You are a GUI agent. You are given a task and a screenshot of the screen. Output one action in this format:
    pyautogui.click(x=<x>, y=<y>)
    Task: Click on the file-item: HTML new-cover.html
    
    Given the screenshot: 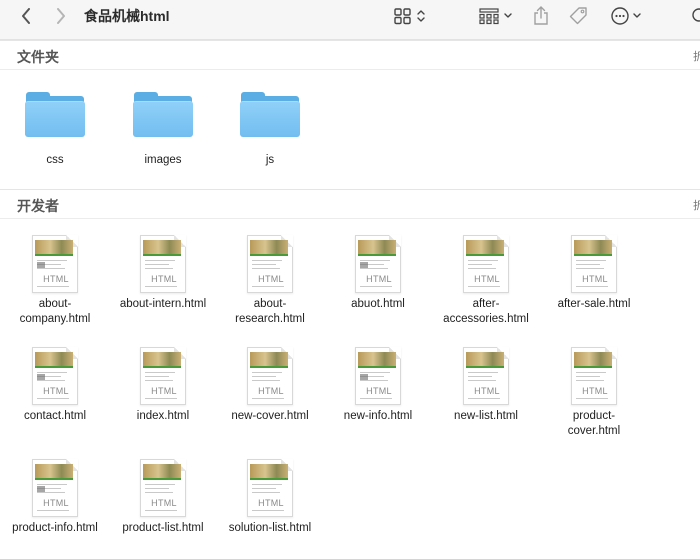 What is the action you would take?
    pyautogui.click(x=270, y=385)
    